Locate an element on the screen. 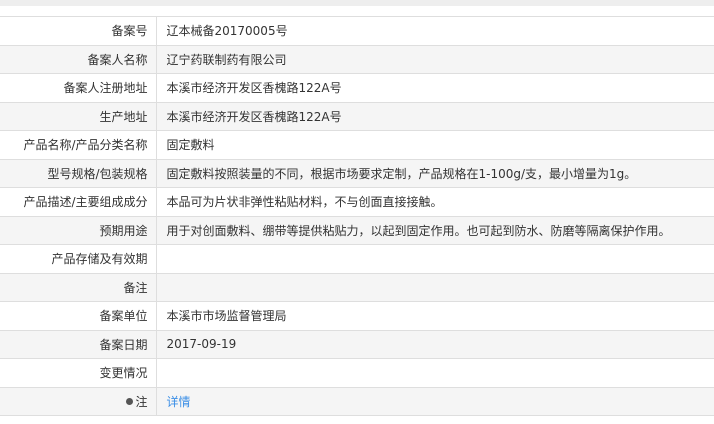 The height and width of the screenshot is (424, 714). table-row-filing-unit: 备案单位 本溪市市场监督管理局 is located at coordinates (357, 316).